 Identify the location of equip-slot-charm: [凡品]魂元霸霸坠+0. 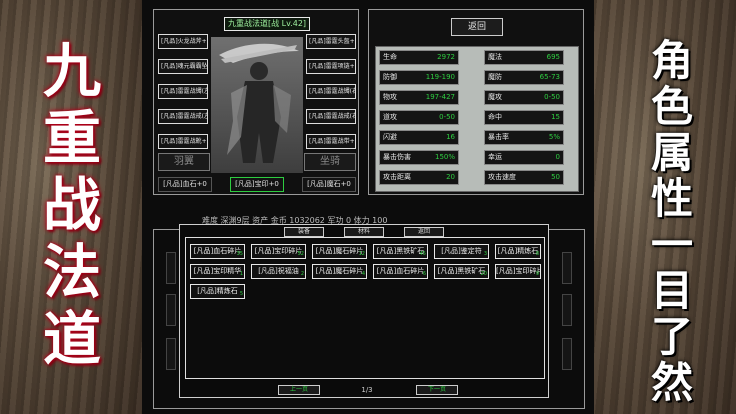
(183, 66).